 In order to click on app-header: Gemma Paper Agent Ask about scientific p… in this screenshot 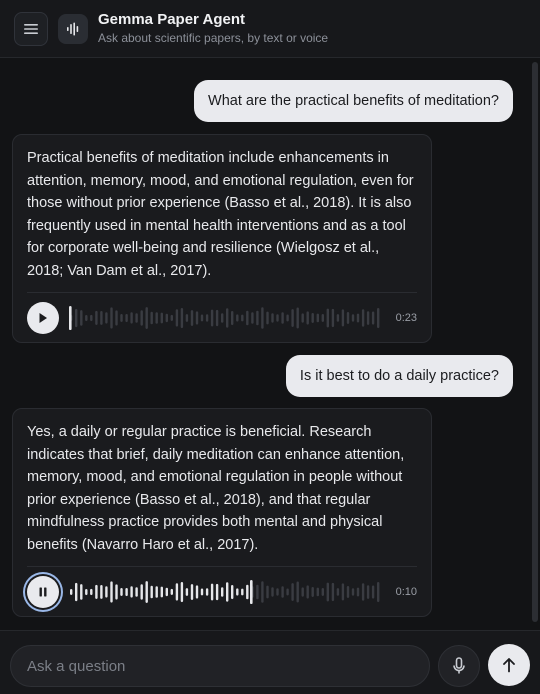, I will do `click(270, 29)`.